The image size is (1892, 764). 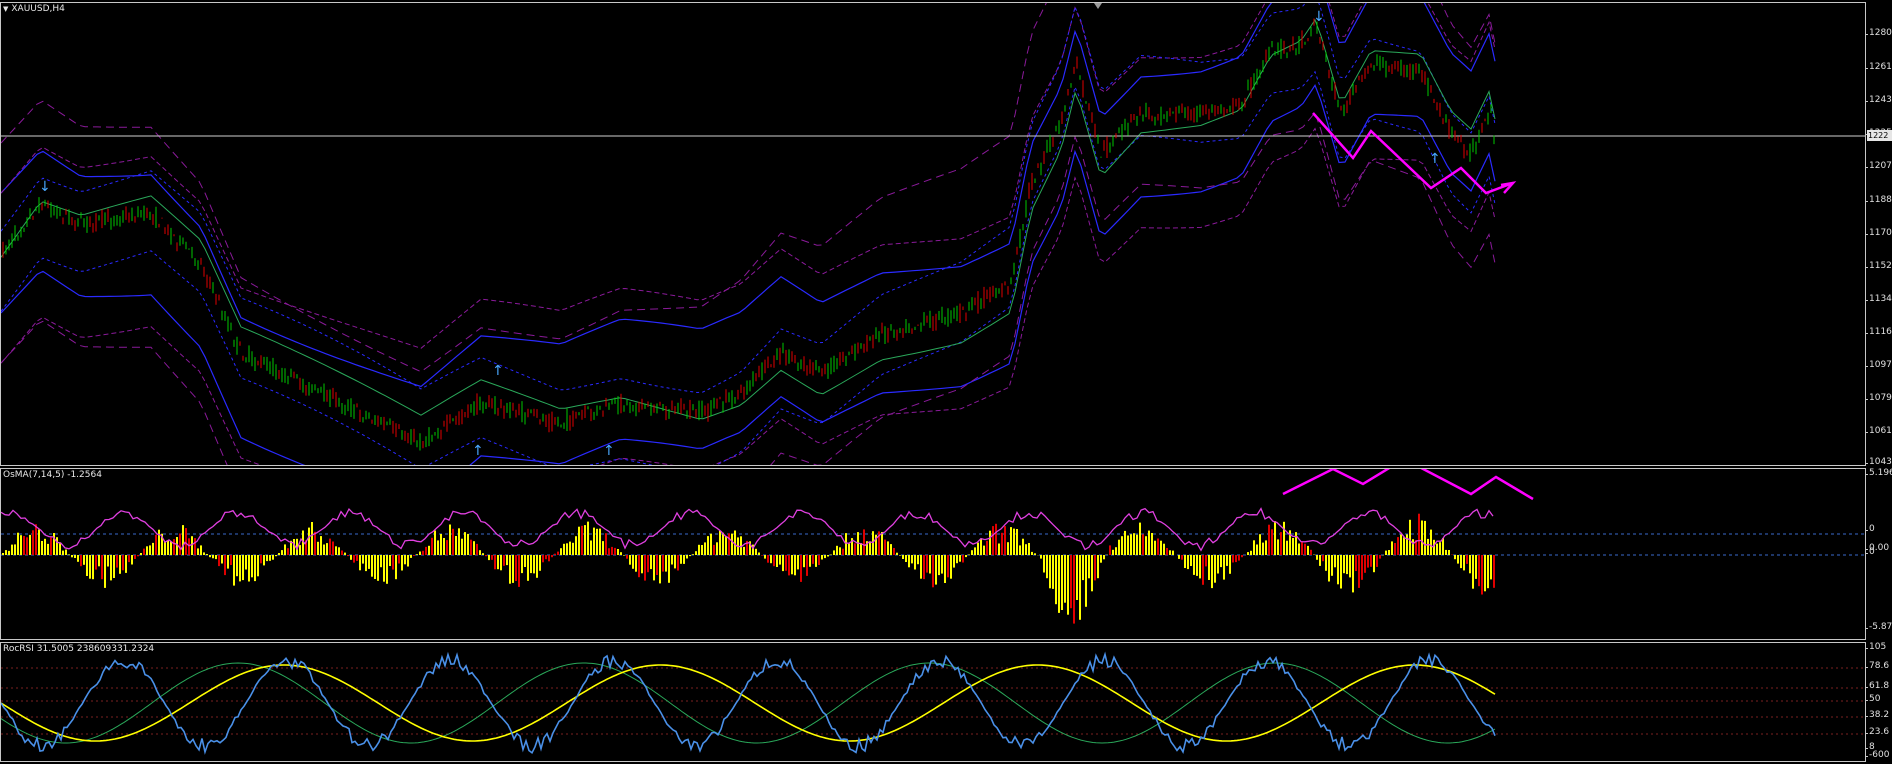 What do you see at coordinates (1878, 166) in the screenshot?
I see `axis-label: 1207` at bounding box center [1878, 166].